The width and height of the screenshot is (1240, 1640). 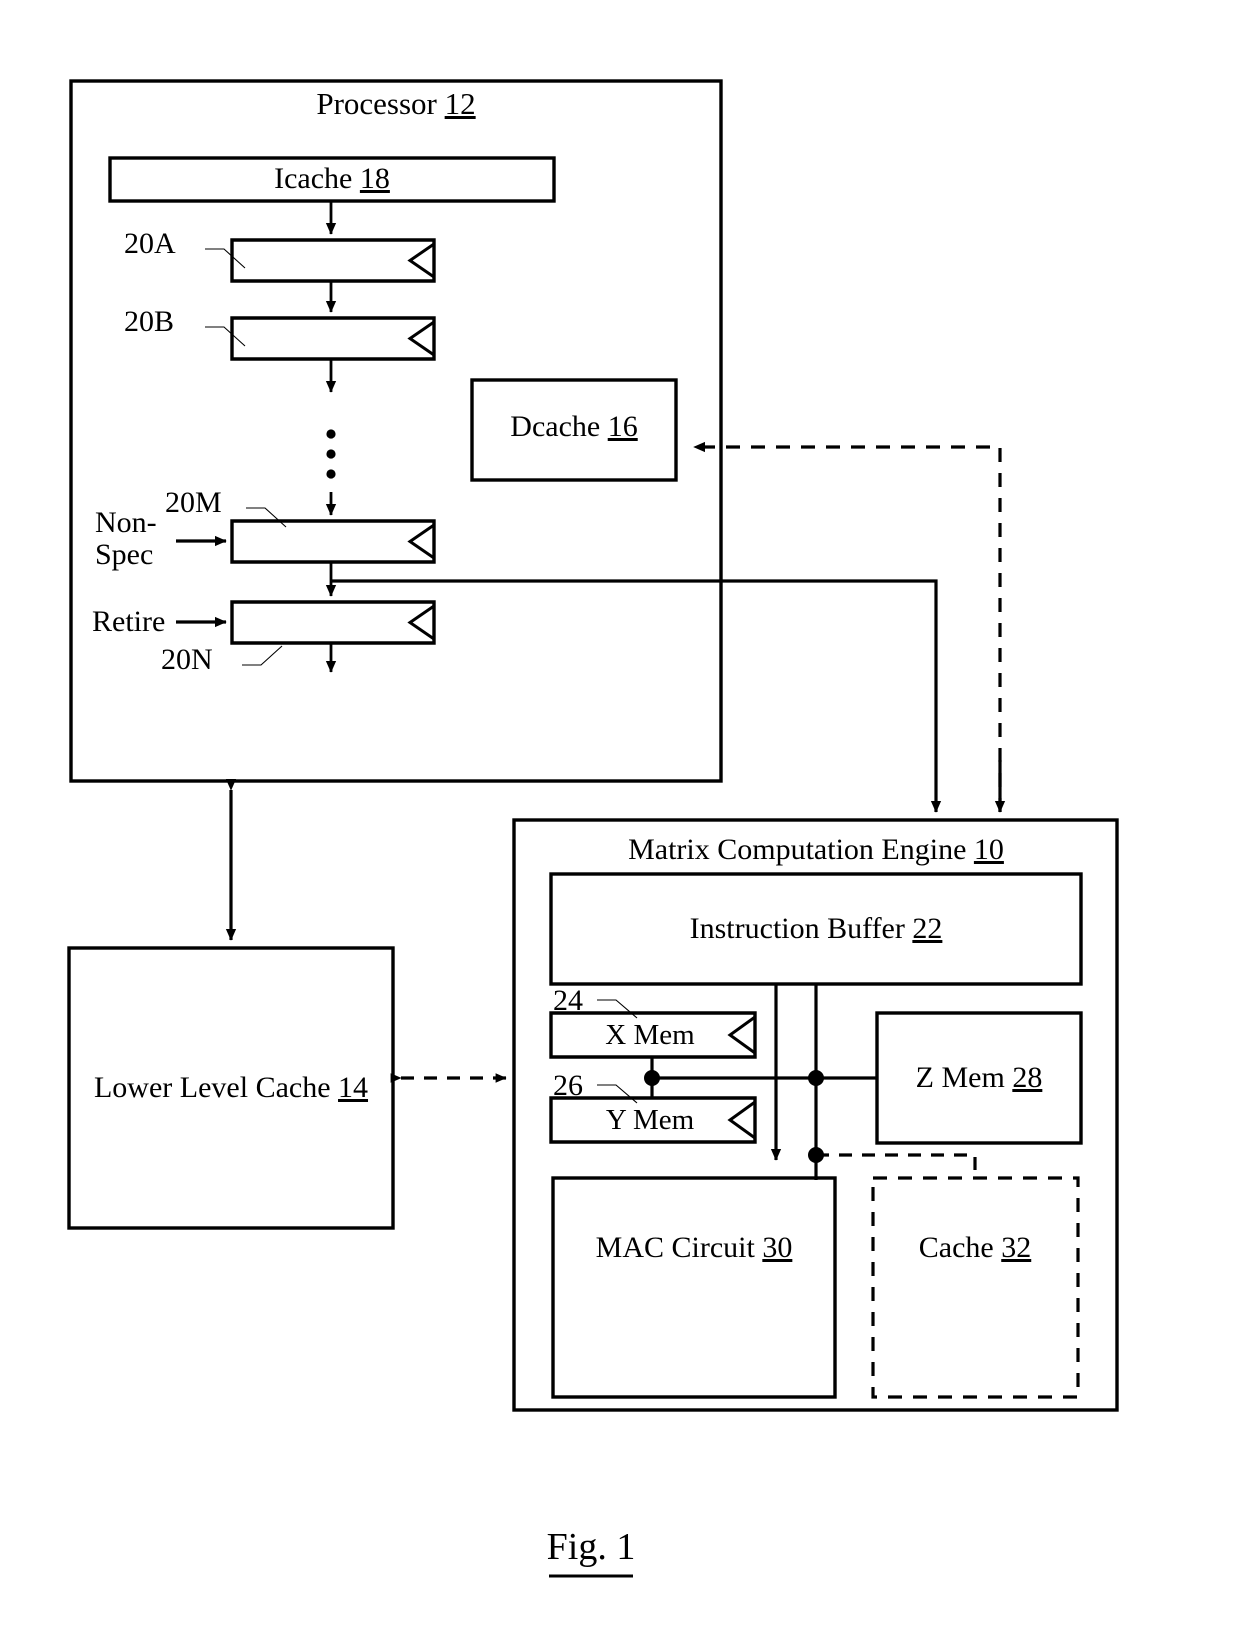 I want to click on instruction-buffer-ref: 22, so click(x=927, y=928).